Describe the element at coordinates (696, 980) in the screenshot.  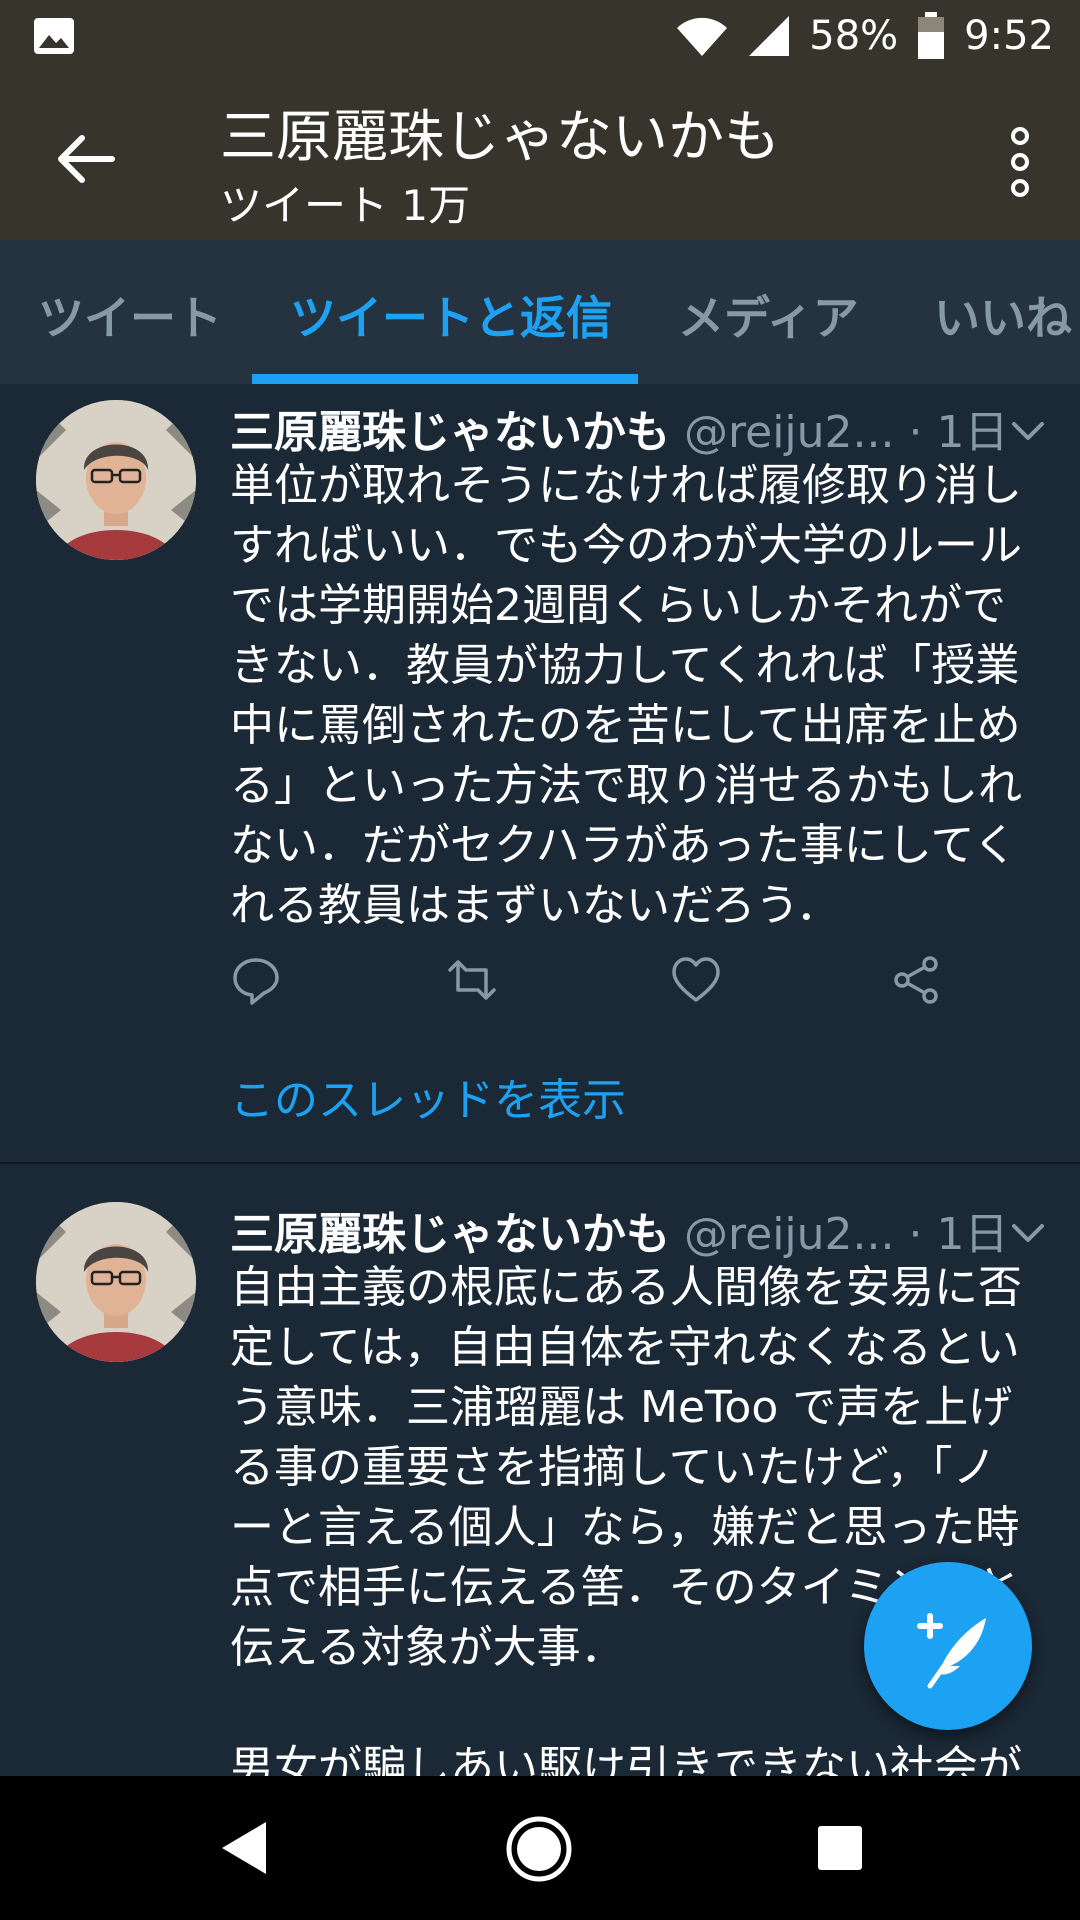
I see `like-icon` at that location.